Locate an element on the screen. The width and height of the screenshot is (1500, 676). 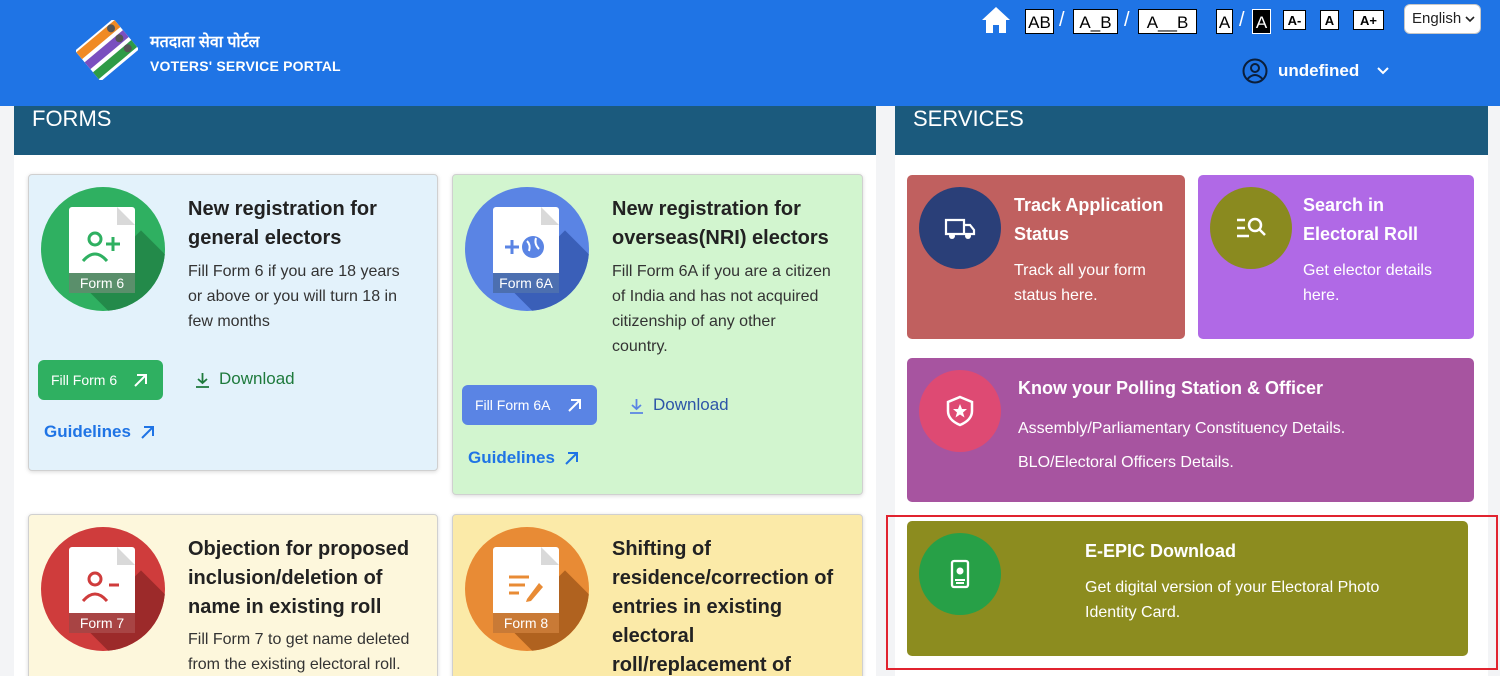
service-description: Get elector details here. is located at coordinates (1367, 283).